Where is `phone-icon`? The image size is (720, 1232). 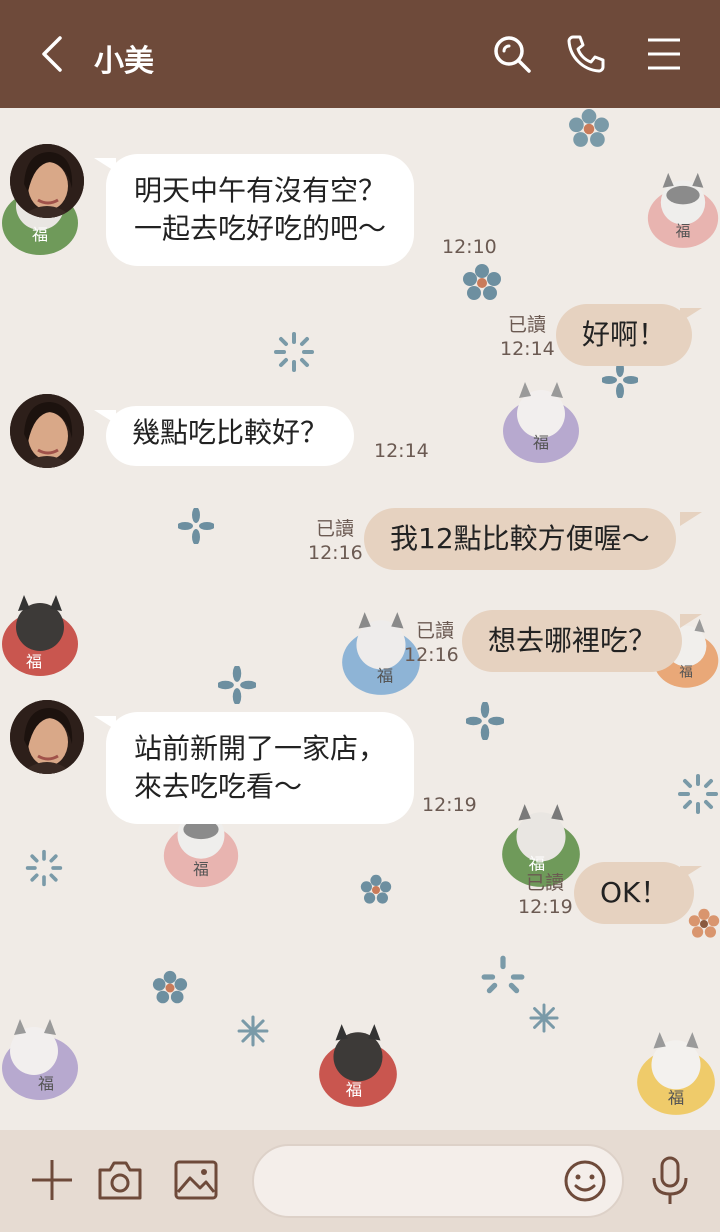
phone-icon is located at coordinates (586, 54).